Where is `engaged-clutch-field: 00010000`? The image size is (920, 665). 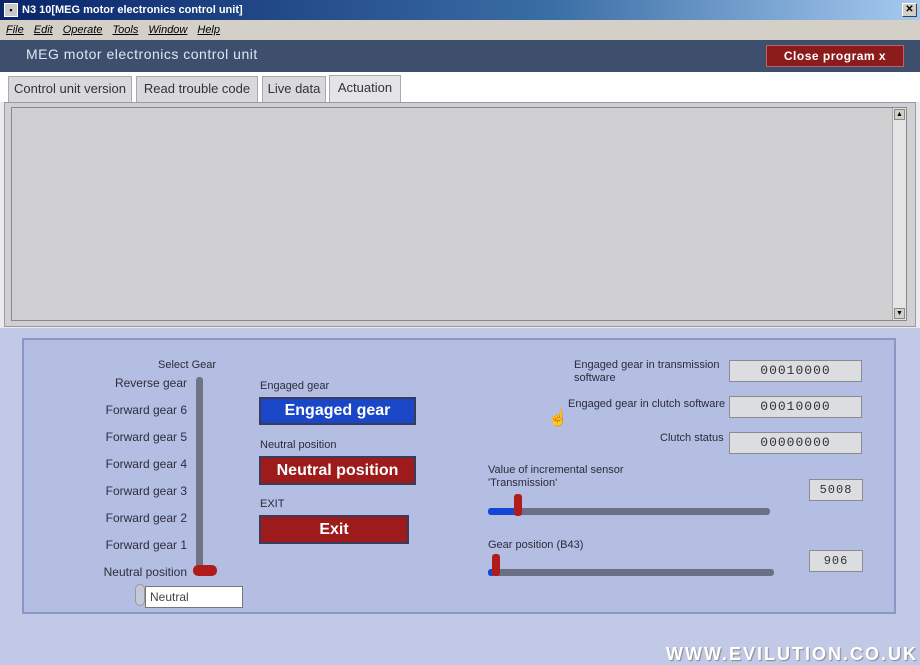
engaged-clutch-field: 00010000 is located at coordinates (795, 407).